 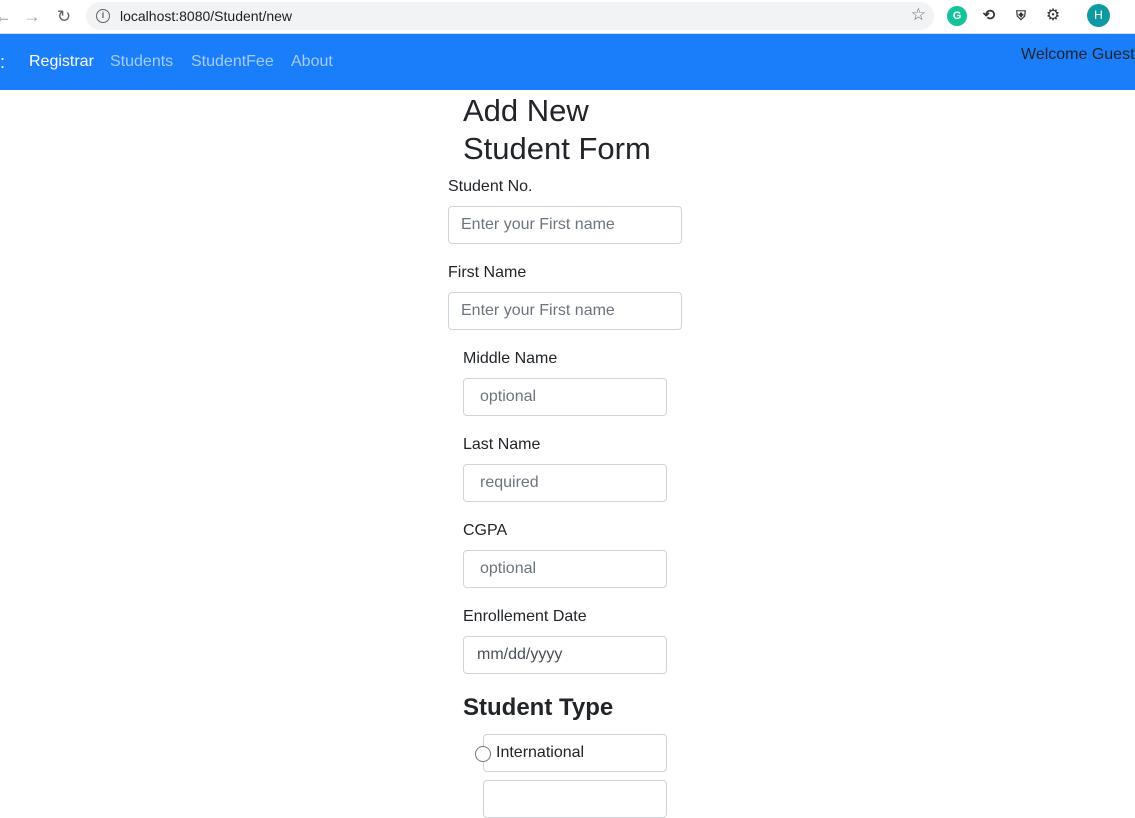 What do you see at coordinates (510, 358) in the screenshot?
I see `middle-name-label: Middle Name` at bounding box center [510, 358].